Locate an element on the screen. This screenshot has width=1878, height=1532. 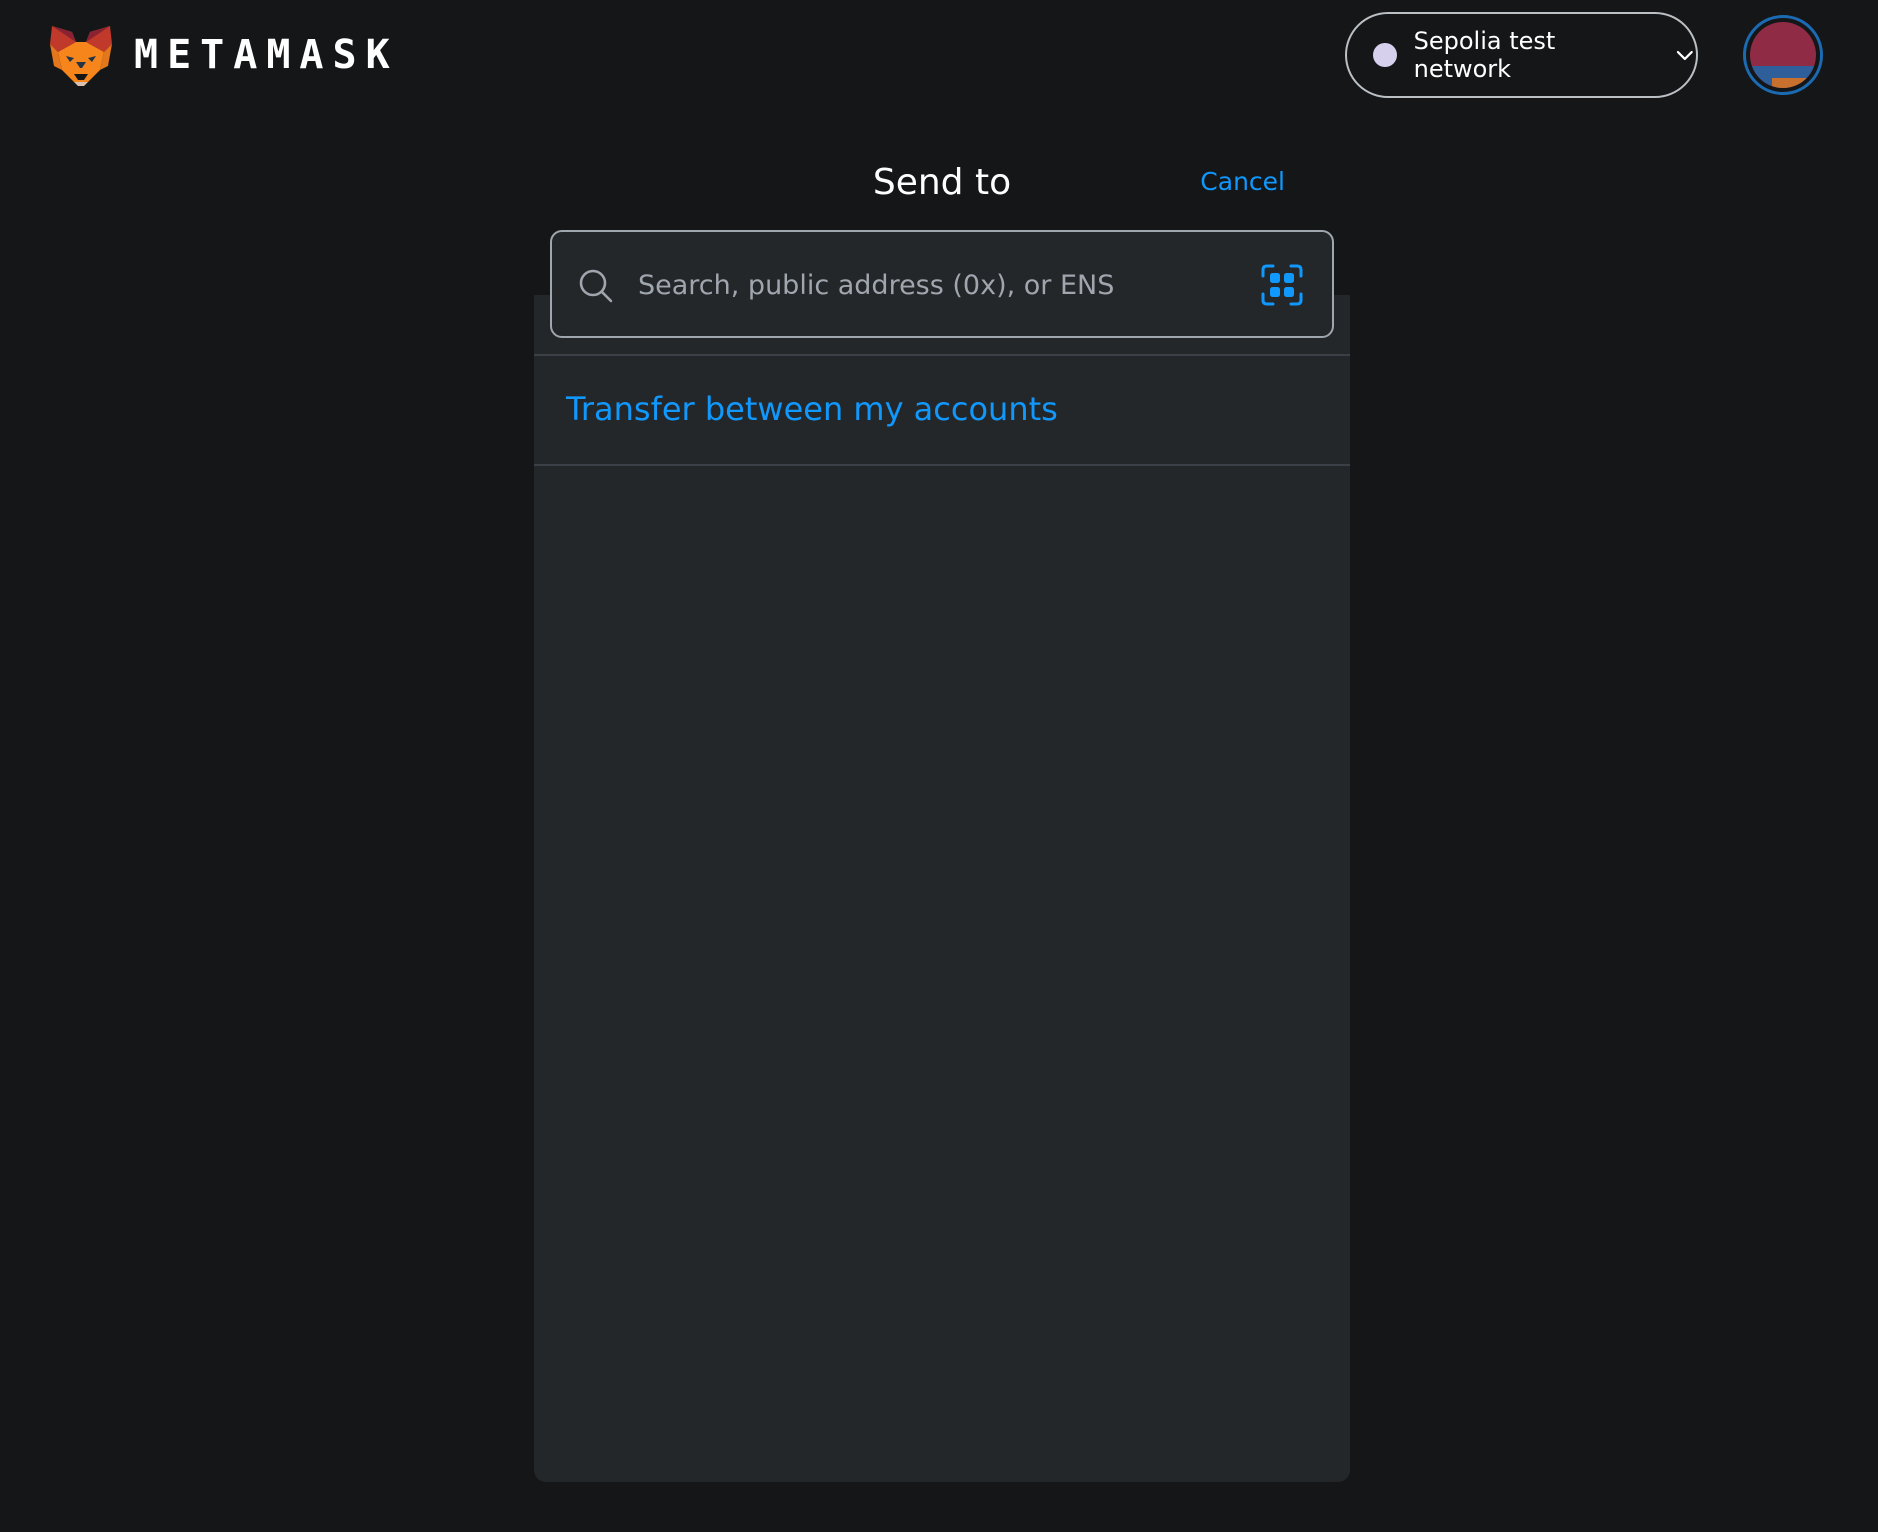
transfer-between-accounts-row: Transfer between my accounts is located at coordinates (942, 410).